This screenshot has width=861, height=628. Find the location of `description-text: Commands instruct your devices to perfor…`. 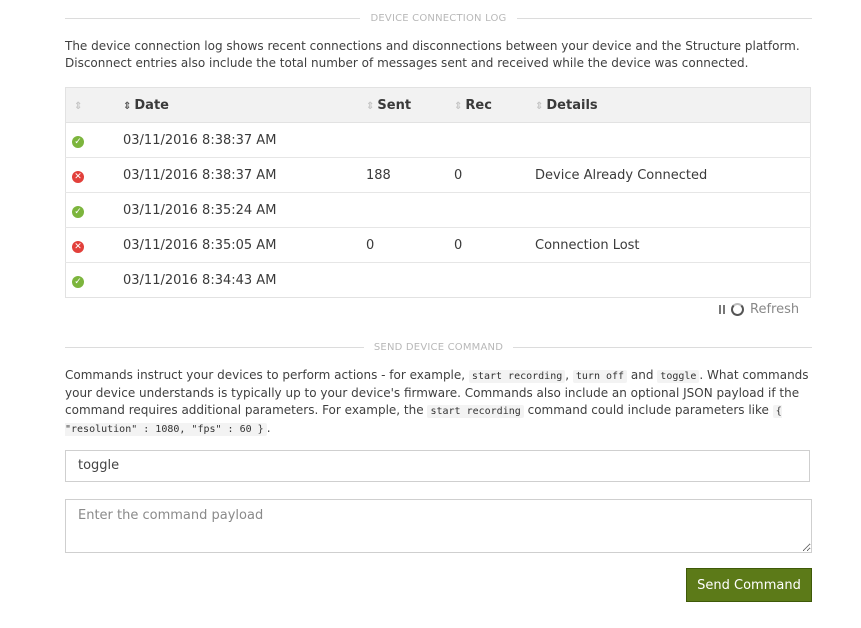

description-text: Commands instruct your devices to perfor… is located at coordinates (265, 375).